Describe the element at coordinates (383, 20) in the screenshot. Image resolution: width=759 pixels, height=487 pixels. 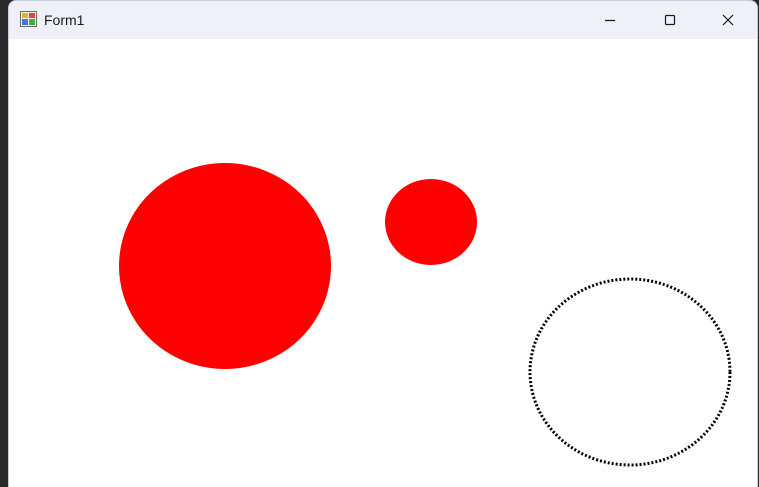
I see `title-bar: Form1` at that location.